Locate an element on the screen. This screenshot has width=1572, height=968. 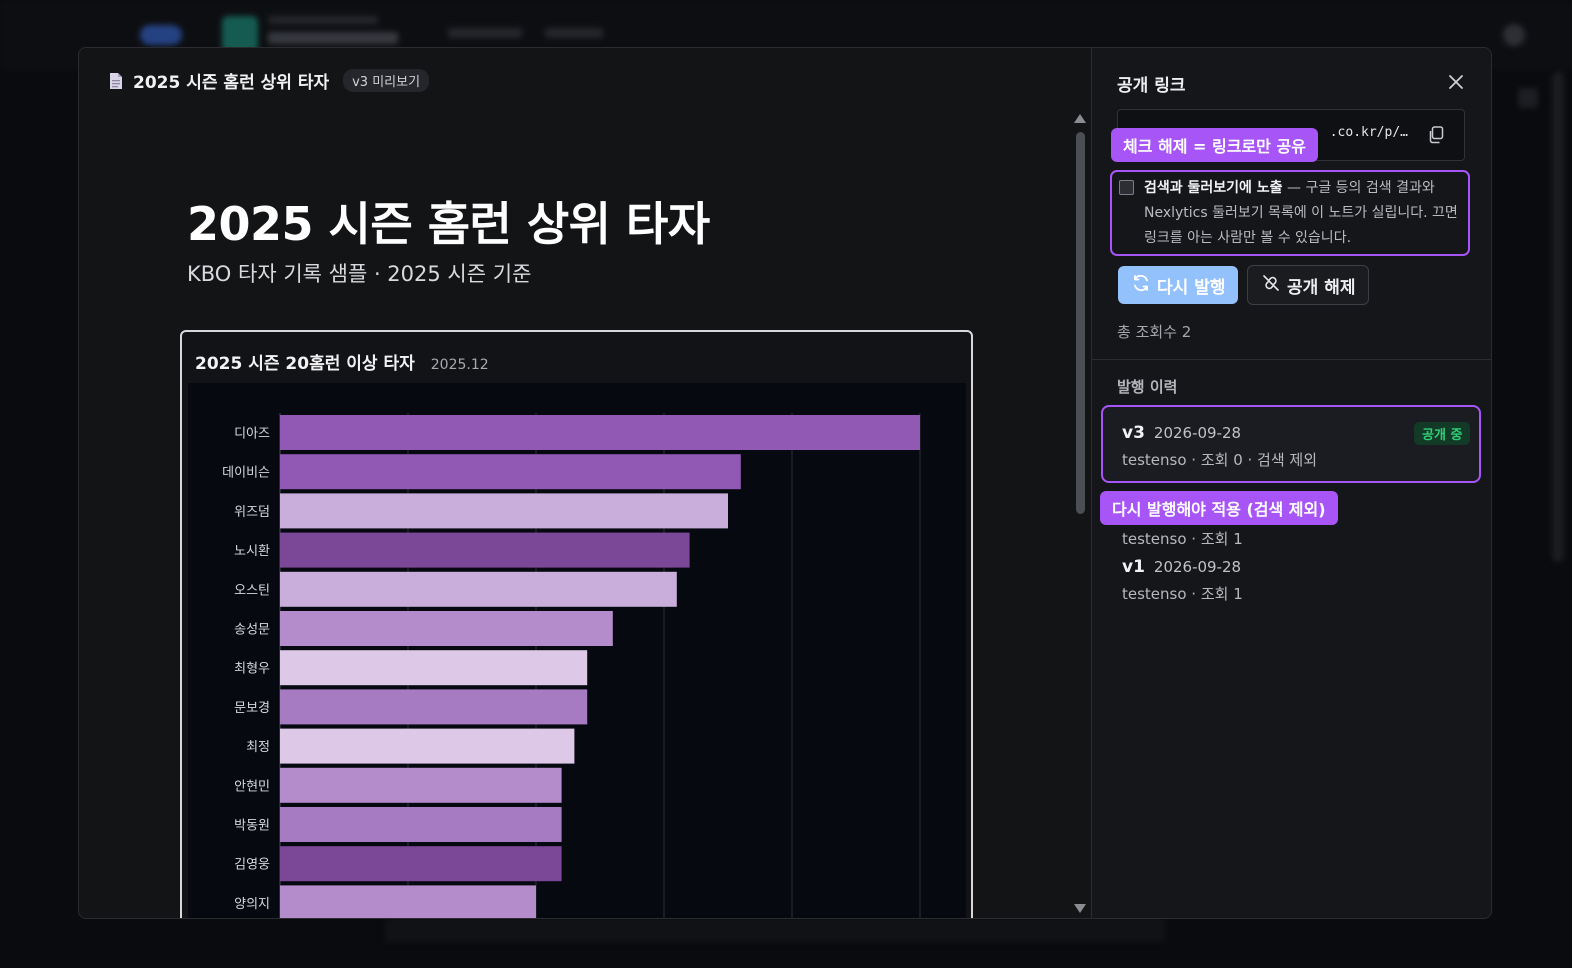
history-title: 발행 이력 is located at coordinates (1147, 387).